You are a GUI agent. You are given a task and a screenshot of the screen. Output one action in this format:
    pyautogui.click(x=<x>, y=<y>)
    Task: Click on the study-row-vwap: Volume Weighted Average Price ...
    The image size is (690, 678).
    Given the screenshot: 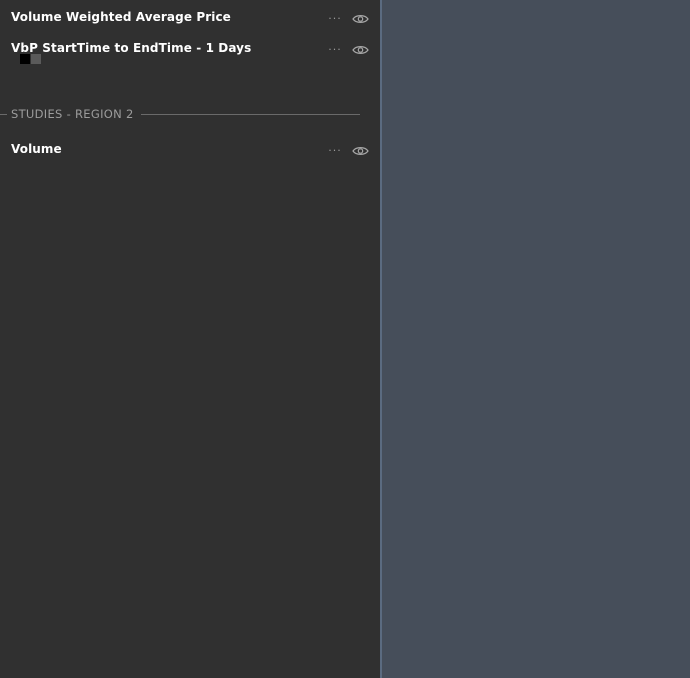 What is the action you would take?
    pyautogui.click(x=190, y=18)
    